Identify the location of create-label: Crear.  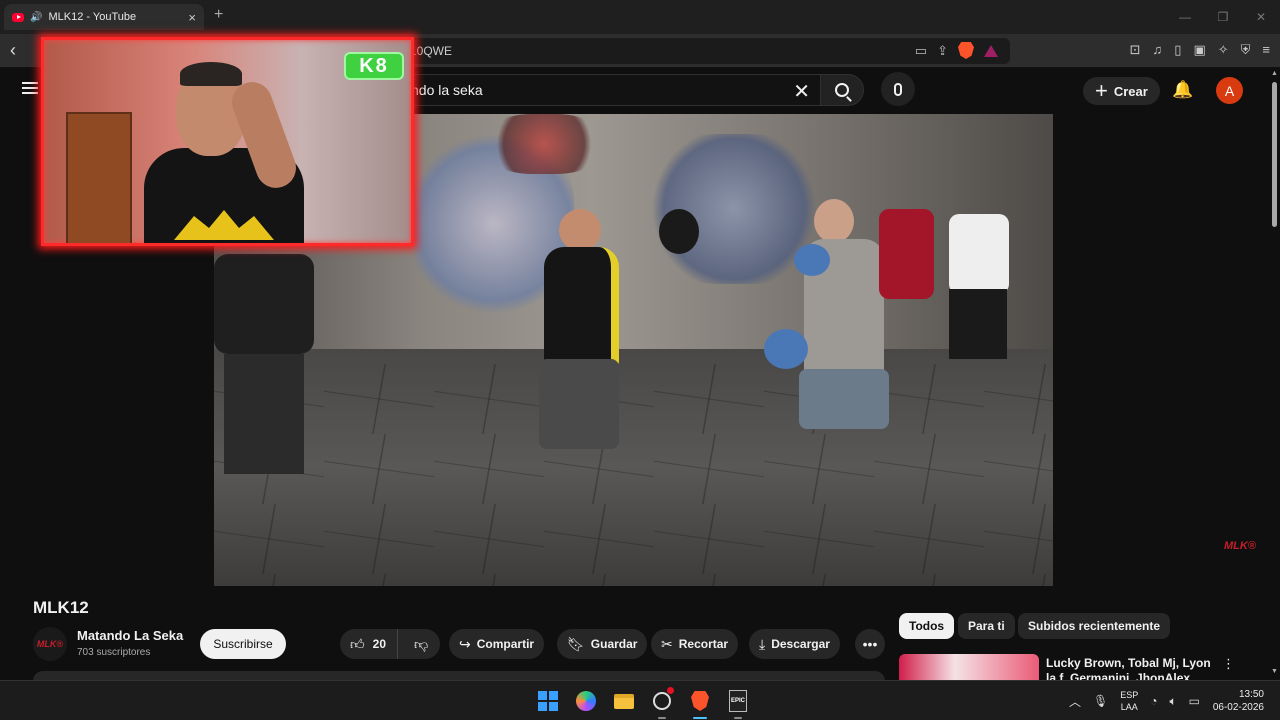
(1130, 91).